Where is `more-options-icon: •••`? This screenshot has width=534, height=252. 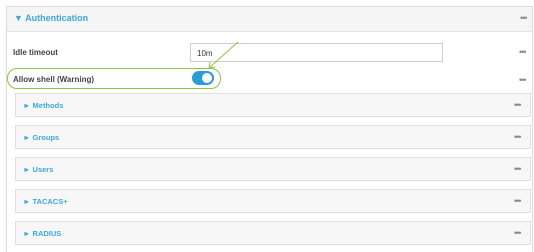
more-options-icon: ••• is located at coordinates (524, 18).